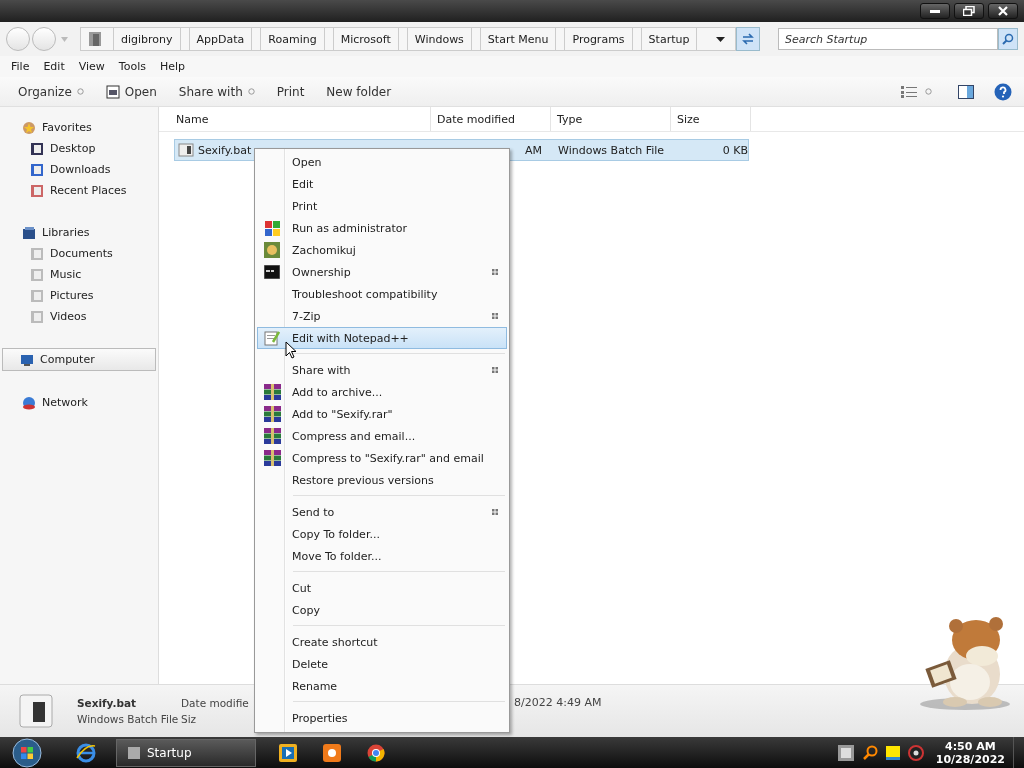 This screenshot has width=1024, height=768. Describe the element at coordinates (970, 759) in the screenshot. I see `date-text: 10/28/2022` at that location.